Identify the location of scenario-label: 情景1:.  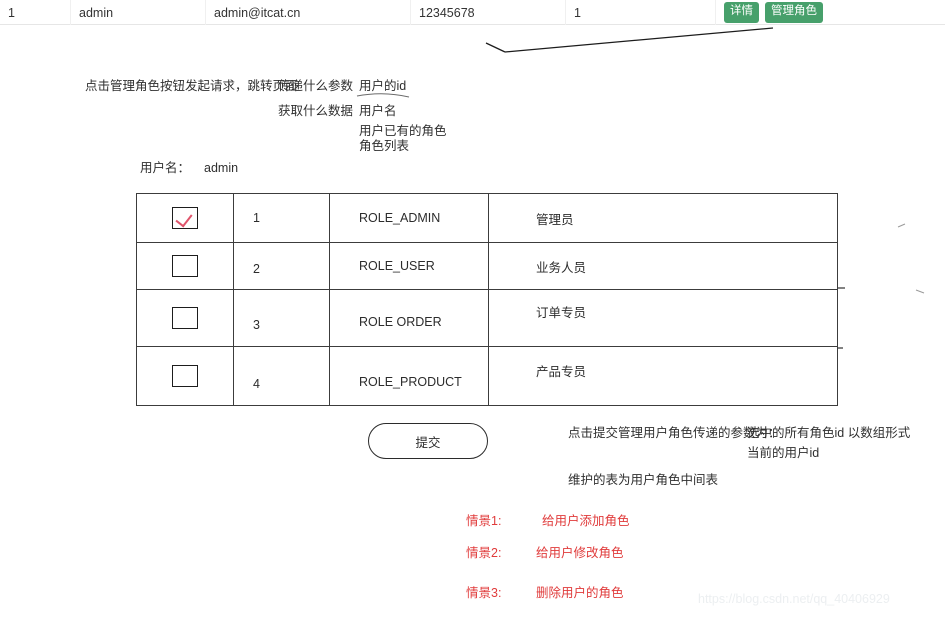
(484, 521).